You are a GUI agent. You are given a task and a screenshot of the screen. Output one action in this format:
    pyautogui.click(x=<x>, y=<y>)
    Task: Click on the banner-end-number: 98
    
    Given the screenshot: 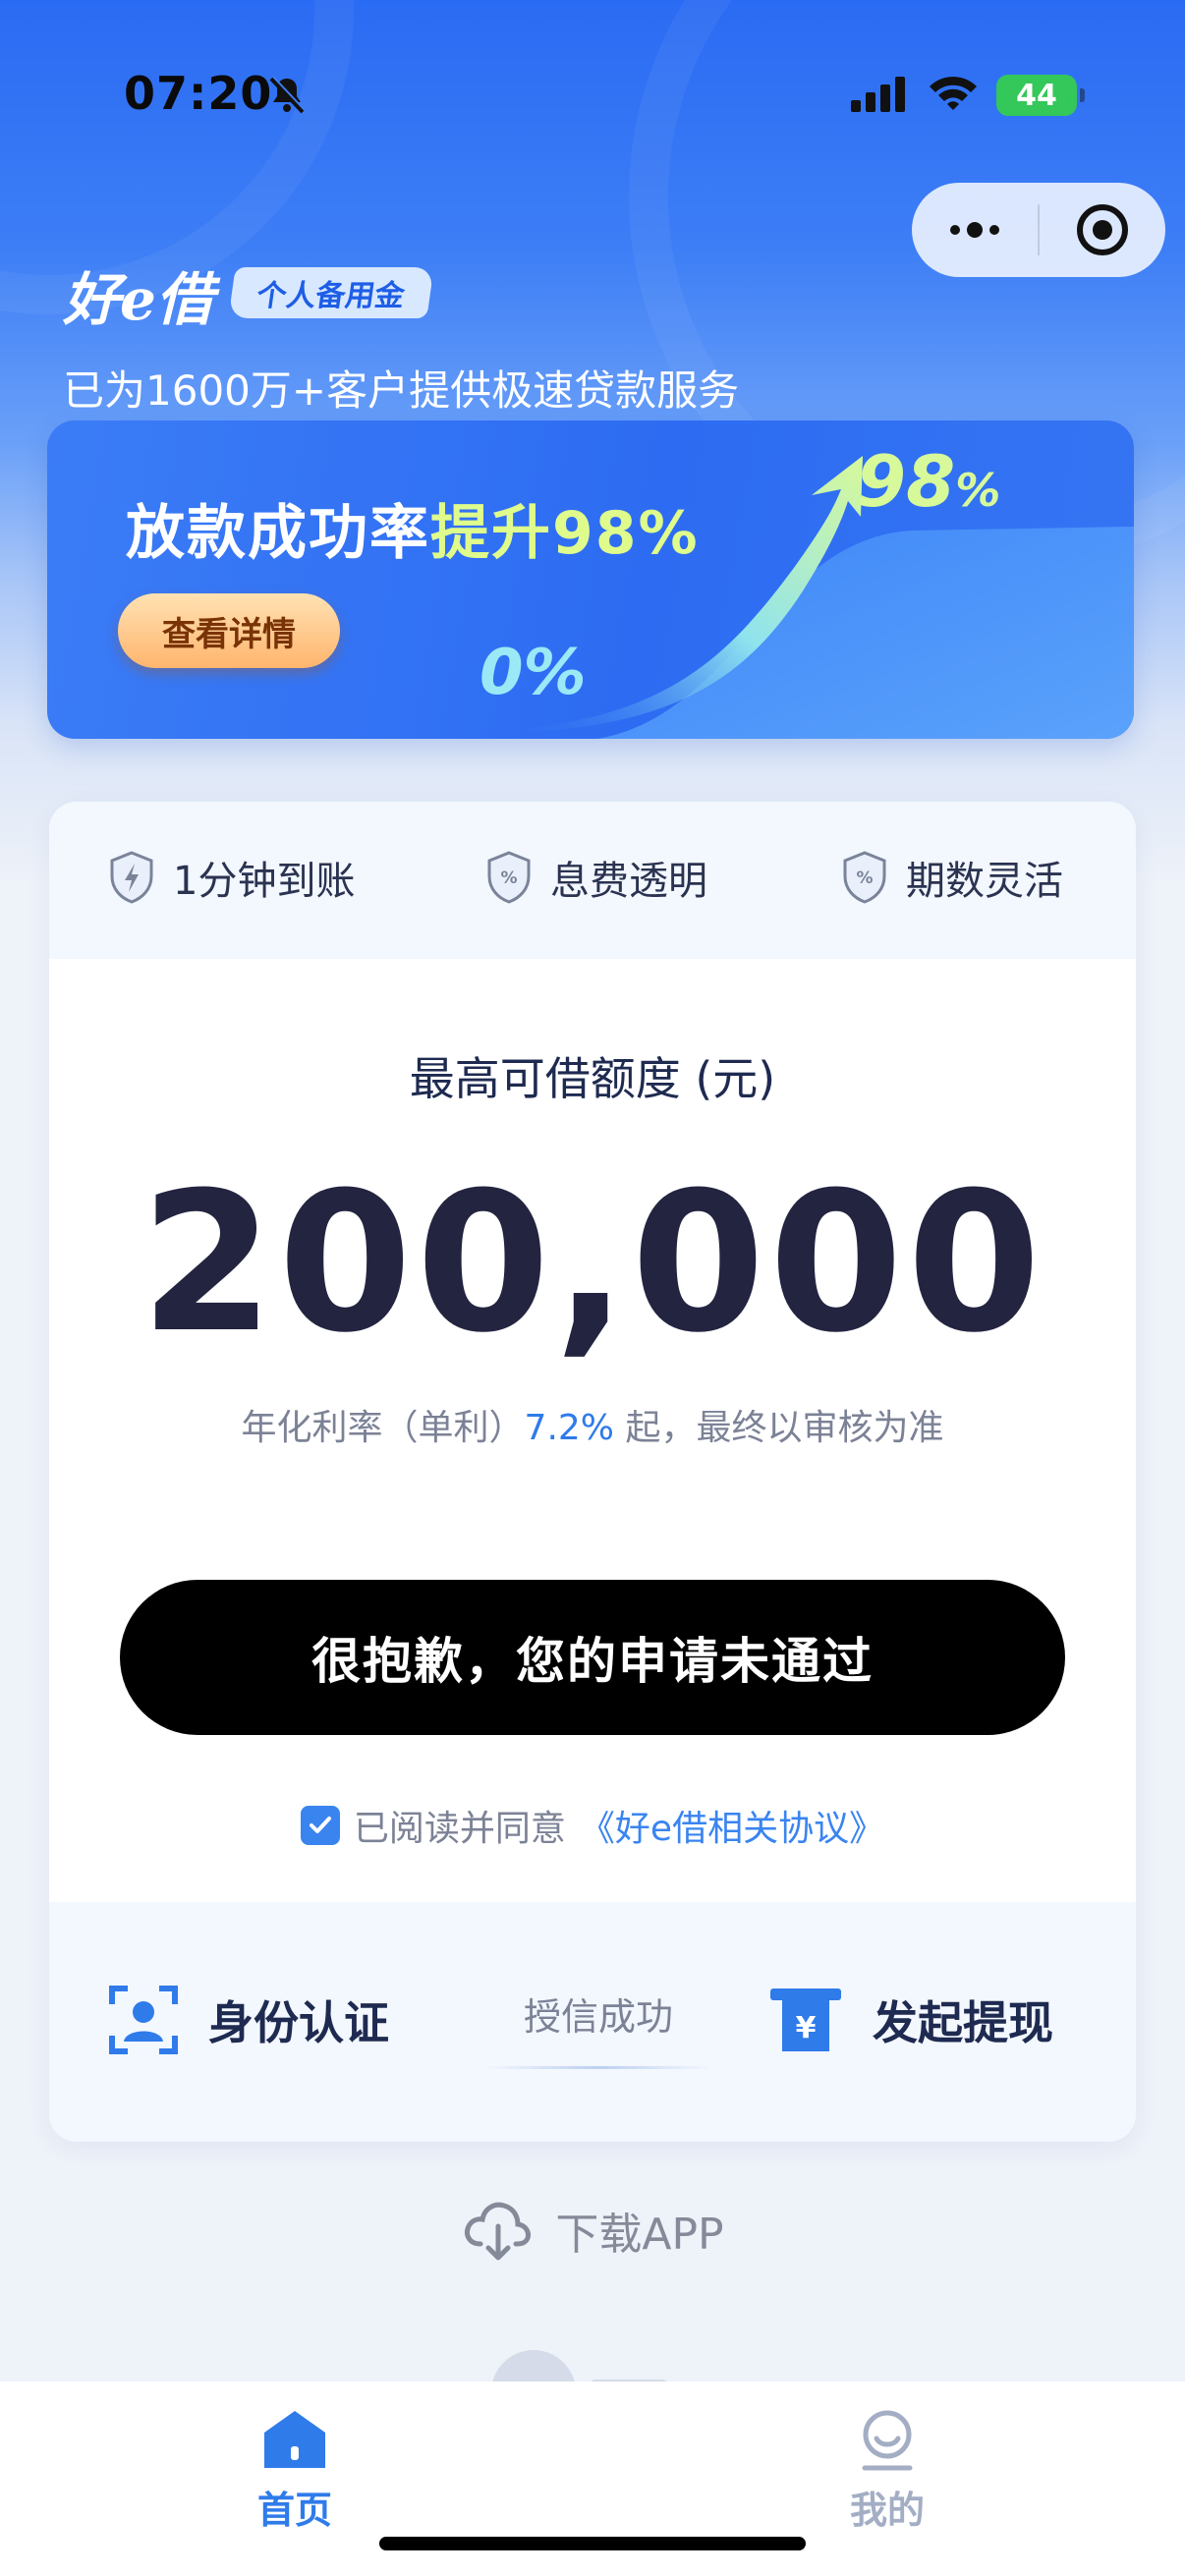 What is the action you would take?
    pyautogui.click(x=907, y=481)
    